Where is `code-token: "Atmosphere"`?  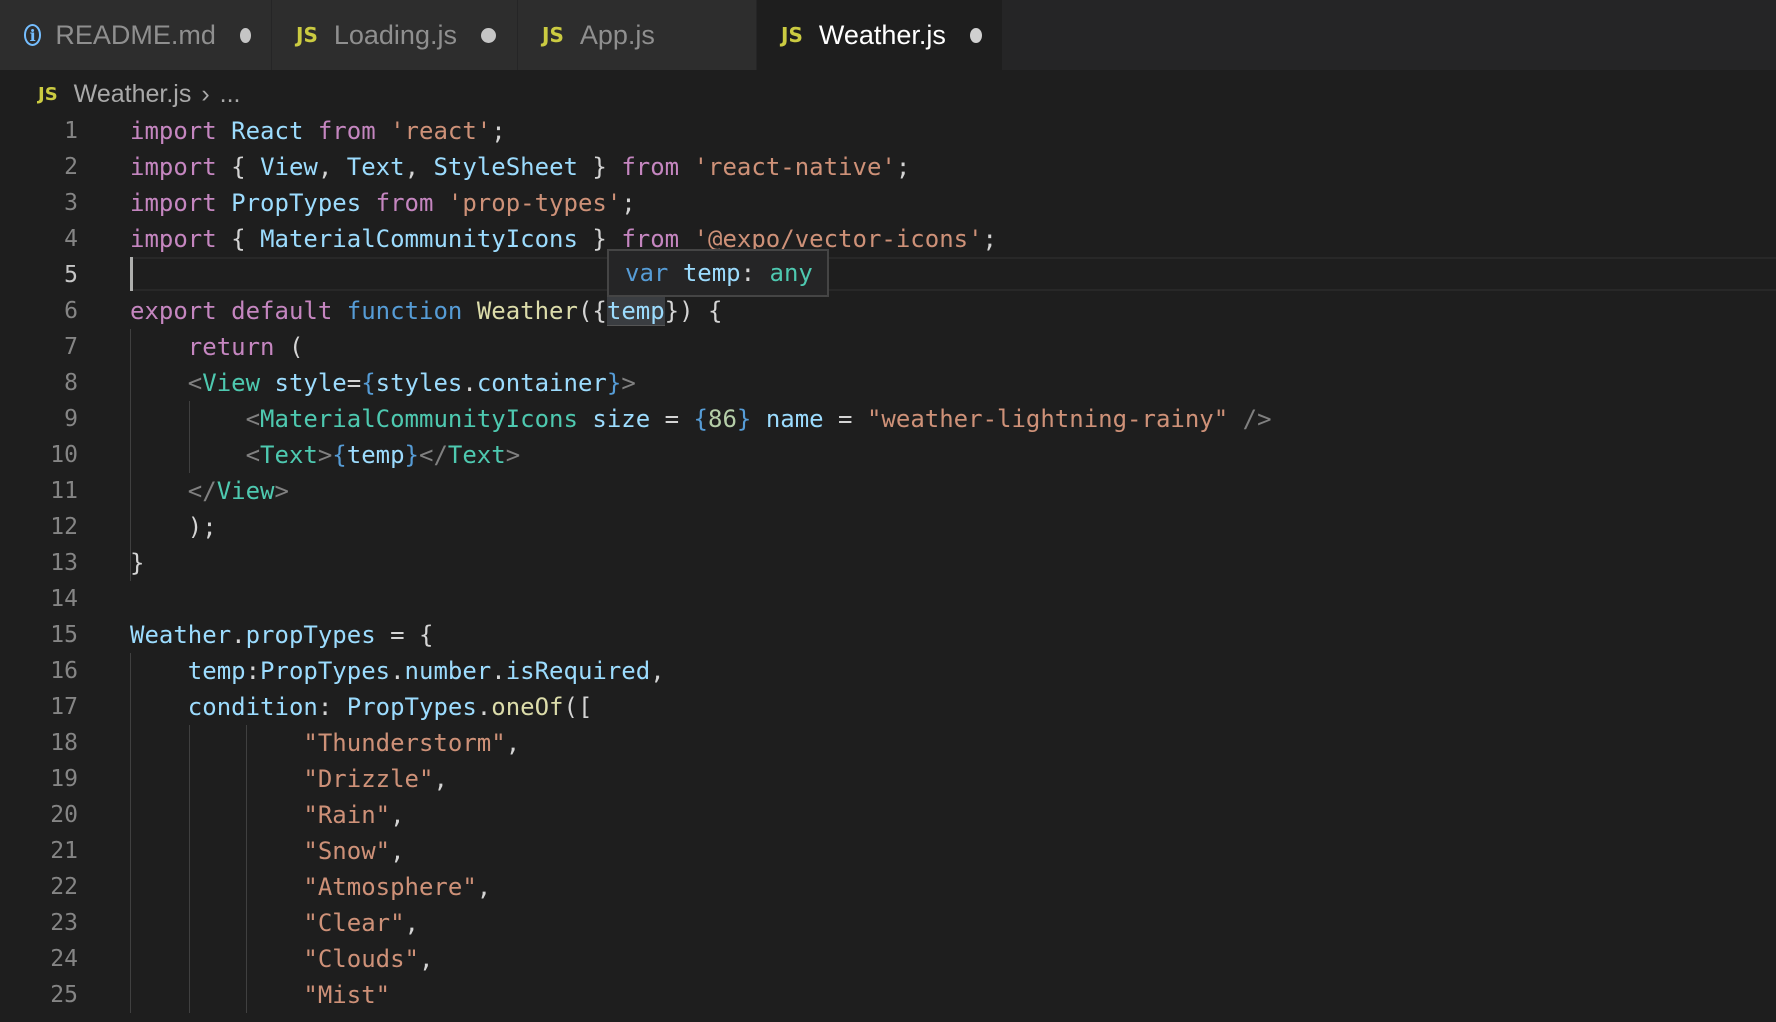
code-token: "Atmosphere" is located at coordinates (390, 887).